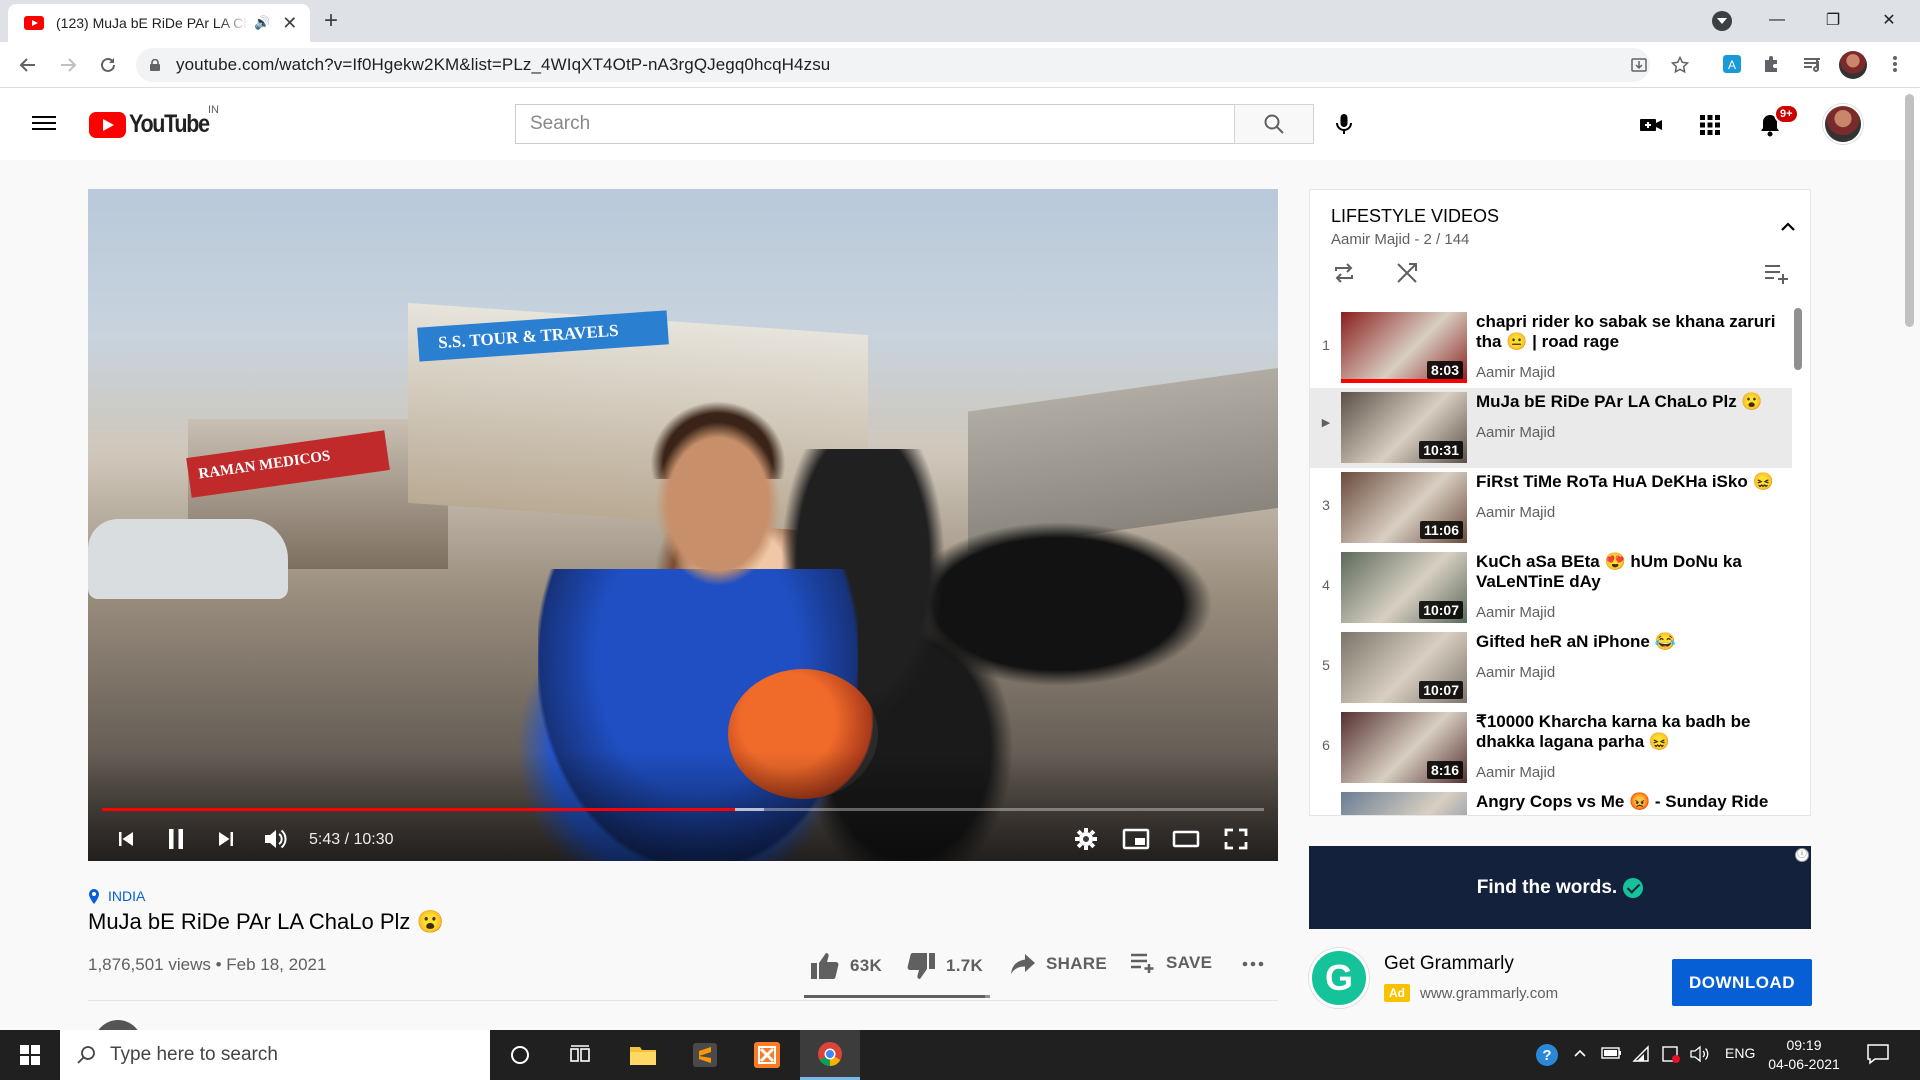  I want to click on location-link: INDIA, so click(116, 896).